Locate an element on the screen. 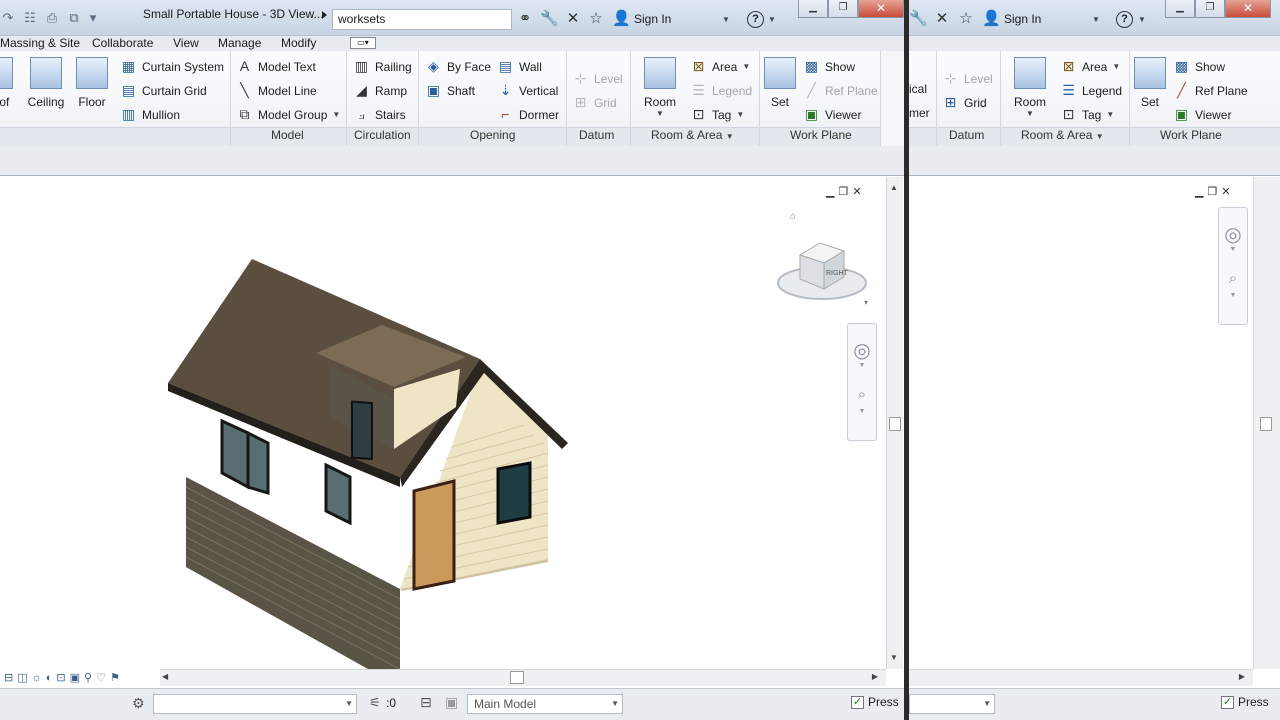 The width and height of the screenshot is (1280, 720). sign-in-button: Sign In is located at coordinates (652, 19).